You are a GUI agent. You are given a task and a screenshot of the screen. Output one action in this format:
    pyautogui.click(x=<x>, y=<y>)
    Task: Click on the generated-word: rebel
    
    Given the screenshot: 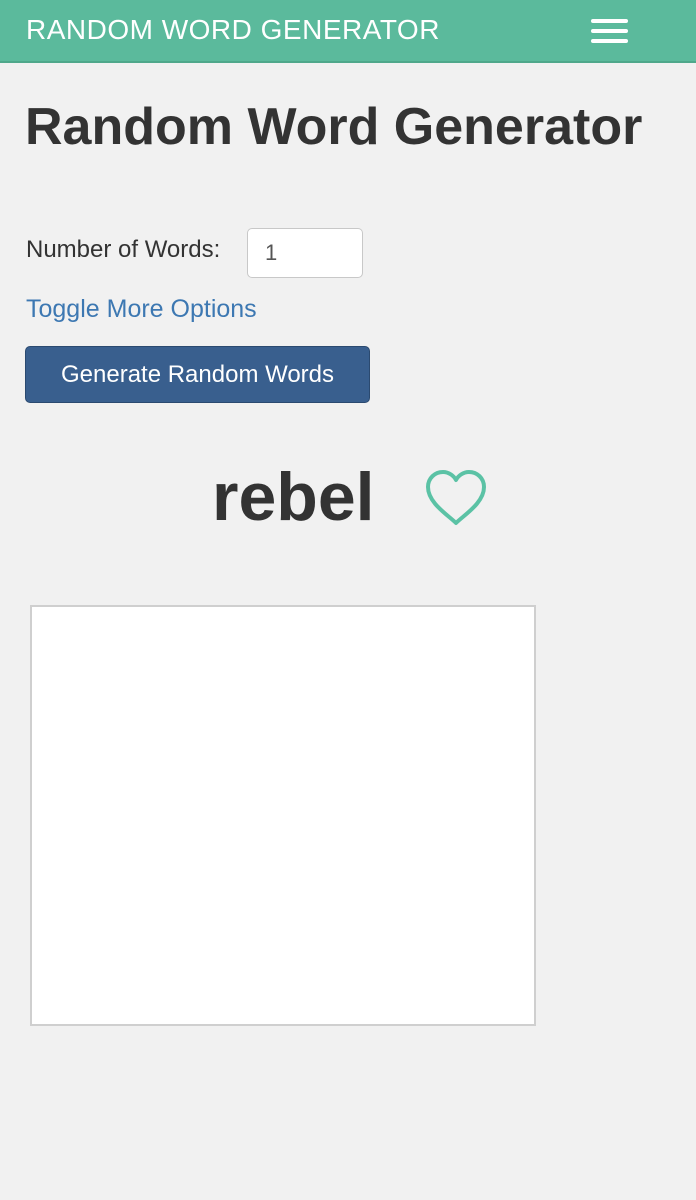 What is the action you would take?
    pyautogui.click(x=293, y=497)
    